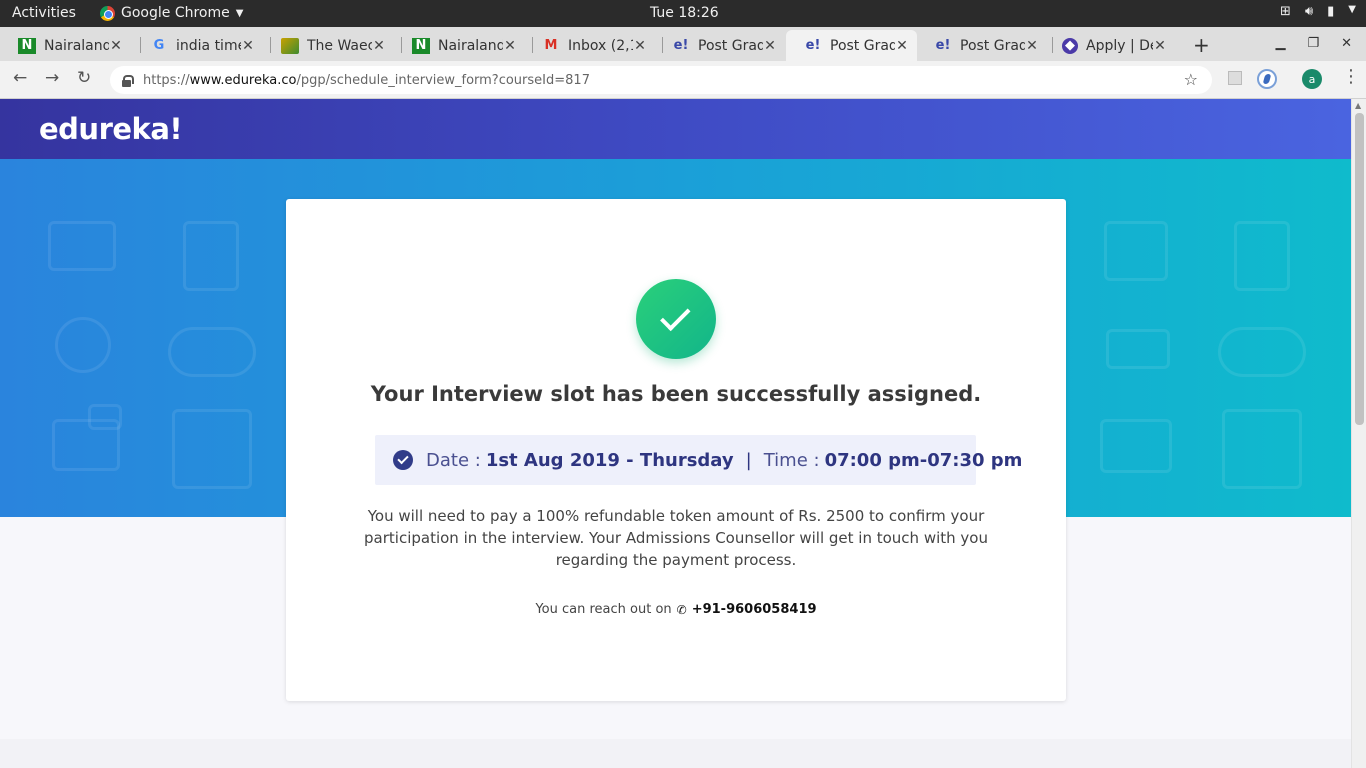 The width and height of the screenshot is (1366, 768). Describe the element at coordinates (339, 45) in the screenshot. I see `tab-title: The Waec` at that location.